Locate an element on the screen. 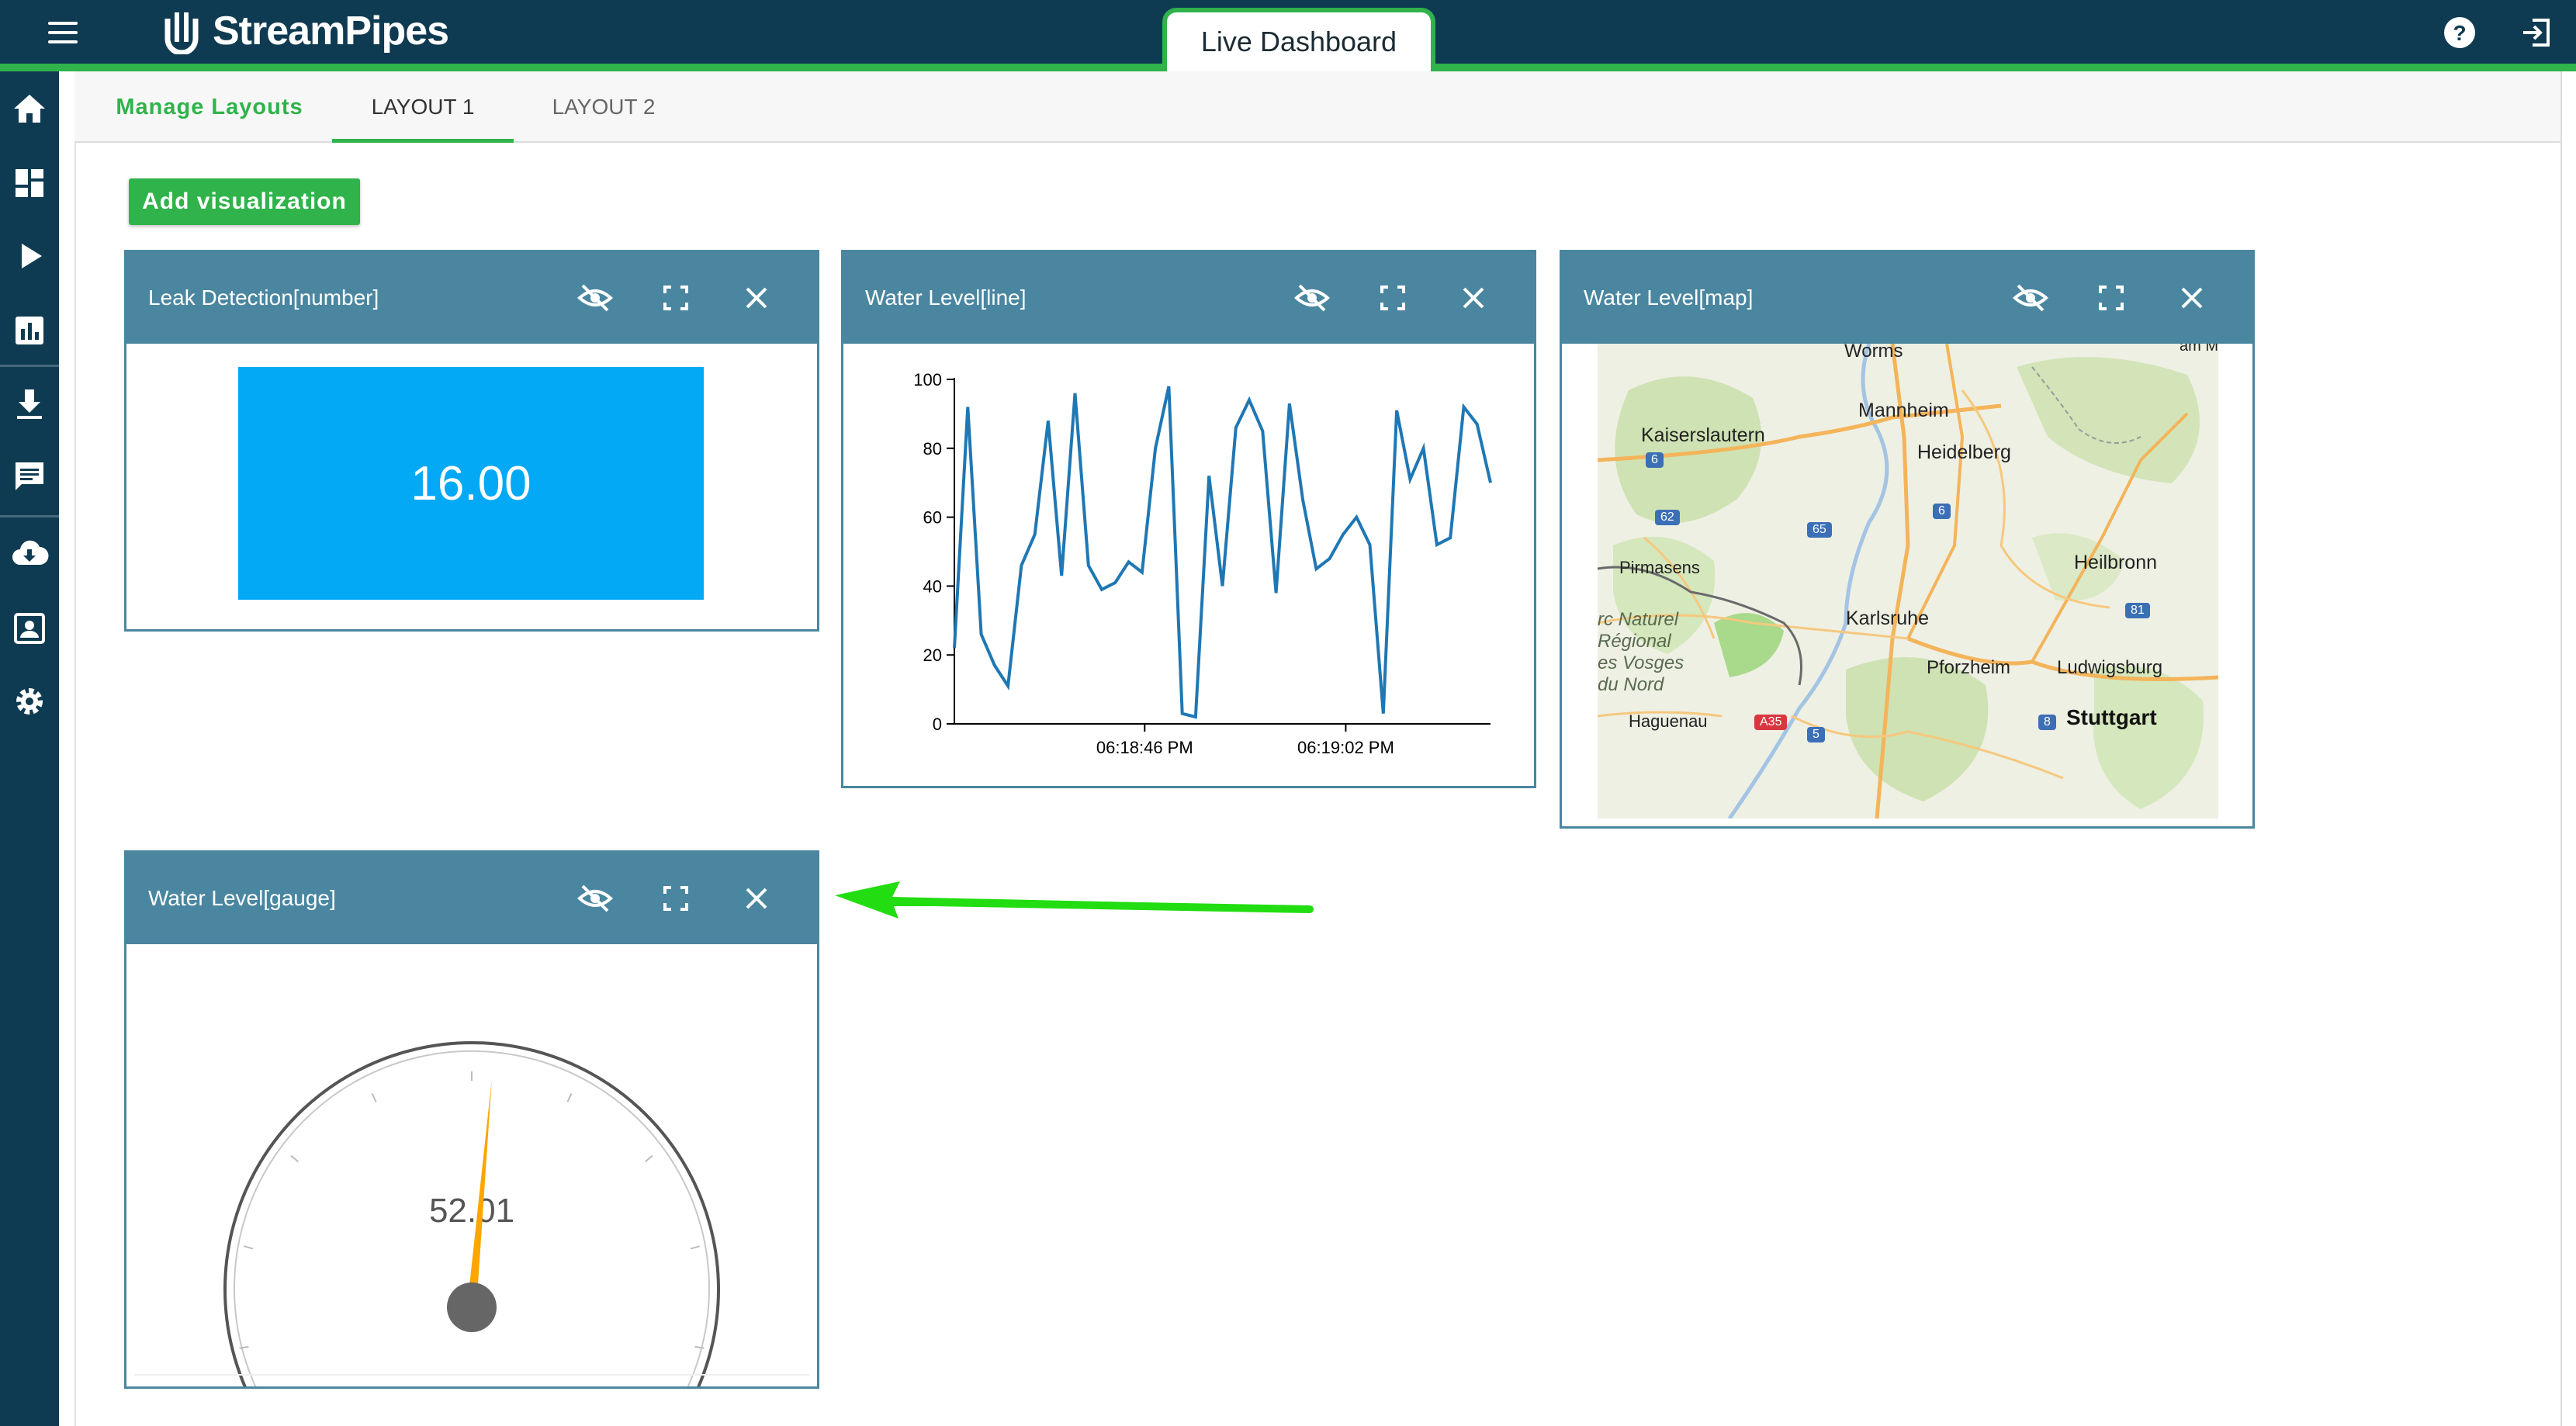  widget-water-level-gauge: Water Level[gauge] 52.01 is located at coordinates (471, 1119).